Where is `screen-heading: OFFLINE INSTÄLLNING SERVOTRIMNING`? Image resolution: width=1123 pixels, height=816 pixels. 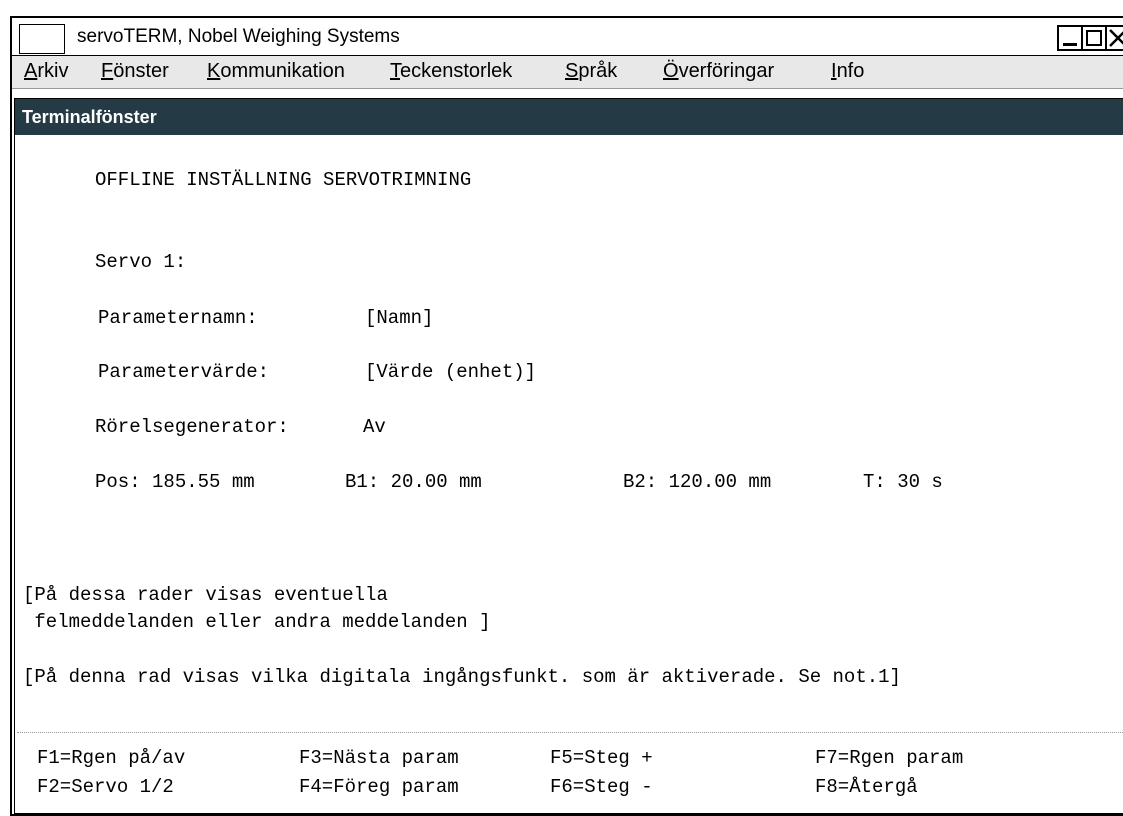 screen-heading: OFFLINE INSTÄLLNING SERVOTRIMNING is located at coordinates (283, 180).